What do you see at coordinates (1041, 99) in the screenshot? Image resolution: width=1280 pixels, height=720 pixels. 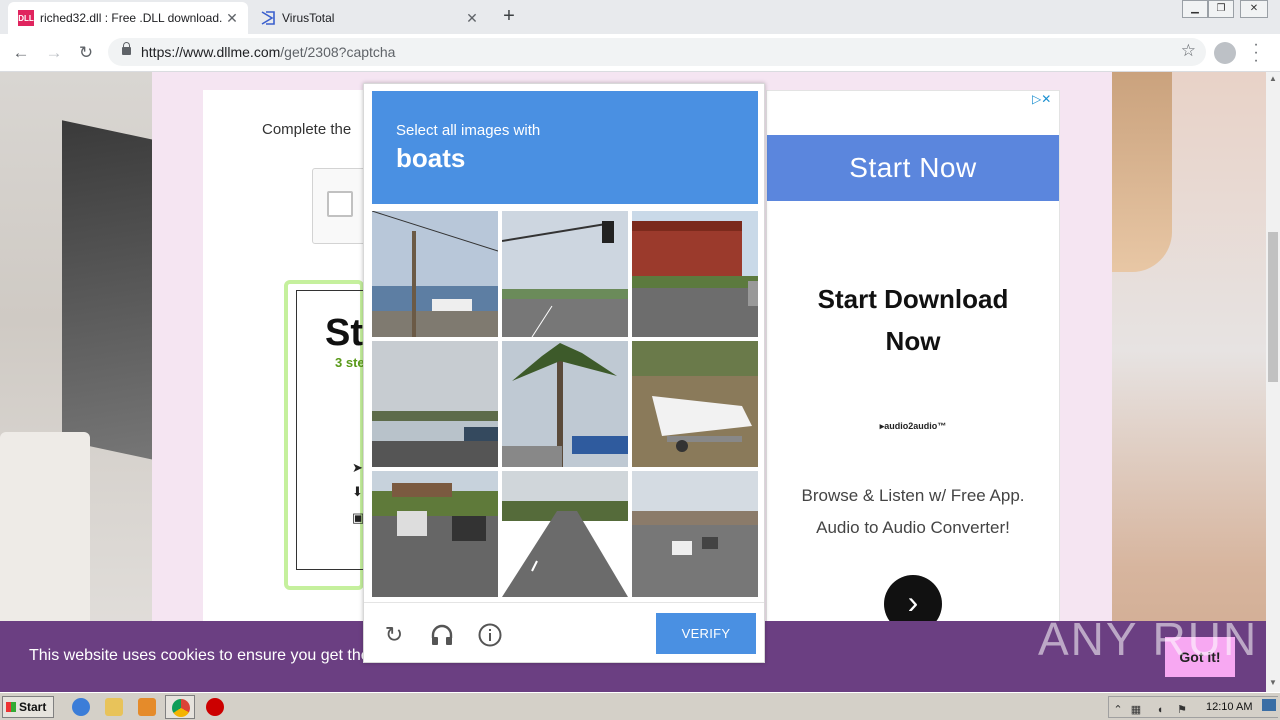 I see `adchoices-icon: ▷✕` at bounding box center [1041, 99].